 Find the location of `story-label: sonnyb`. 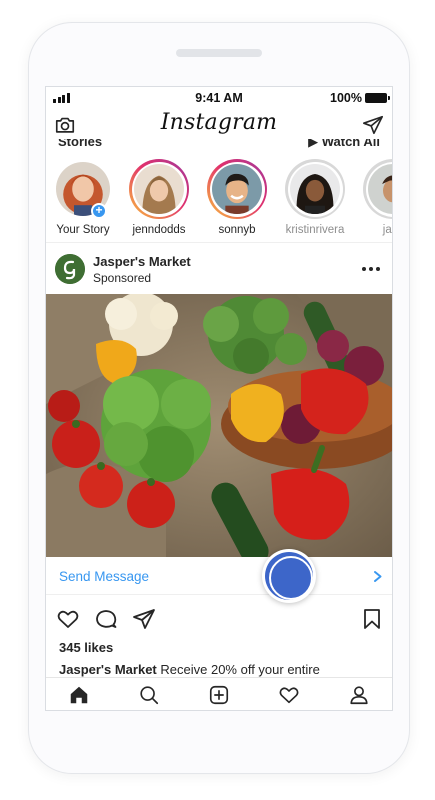

story-label: sonnyb is located at coordinates (237, 230).